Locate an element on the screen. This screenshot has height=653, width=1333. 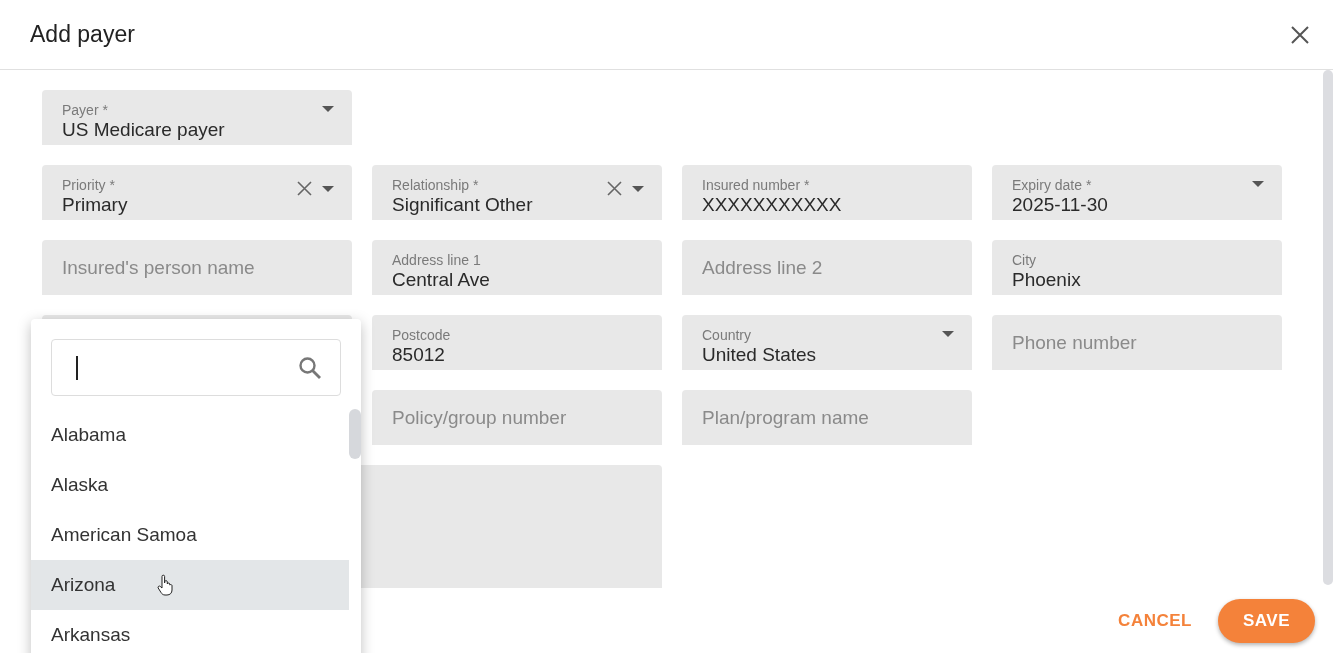
field-placeholder: Plan/program name is located at coordinates (785, 417).